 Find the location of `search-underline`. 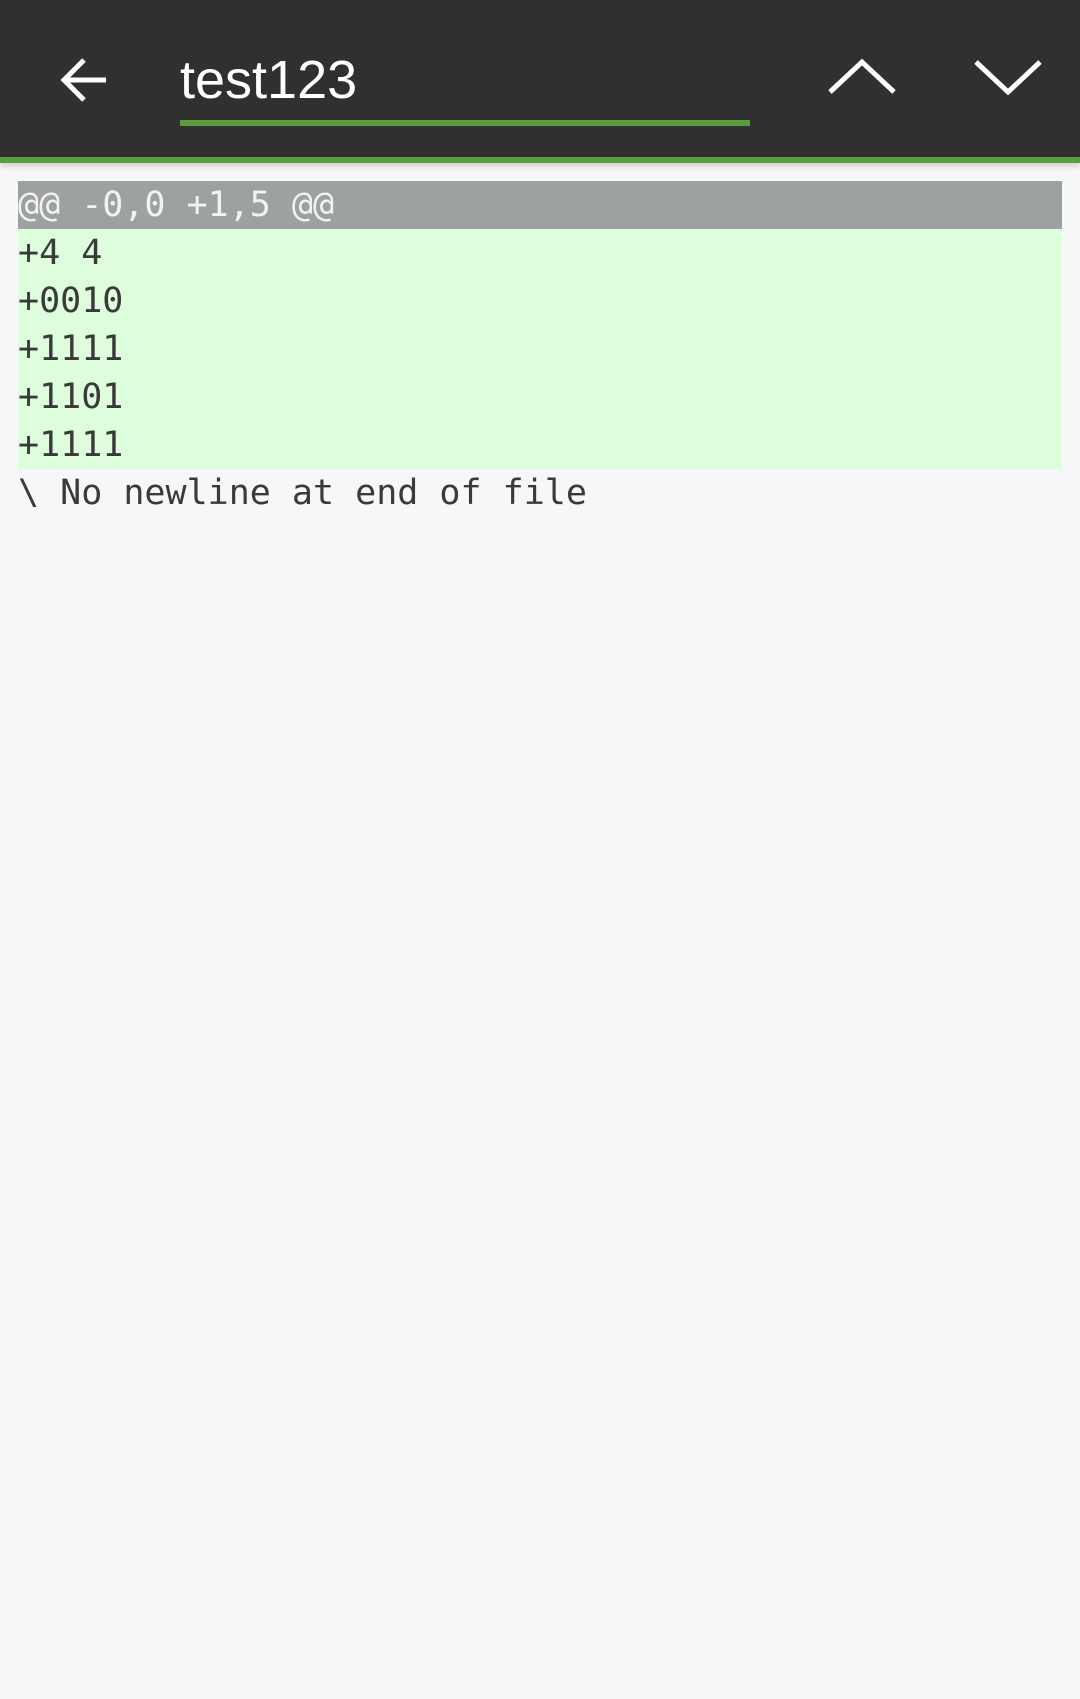

search-underline is located at coordinates (465, 123).